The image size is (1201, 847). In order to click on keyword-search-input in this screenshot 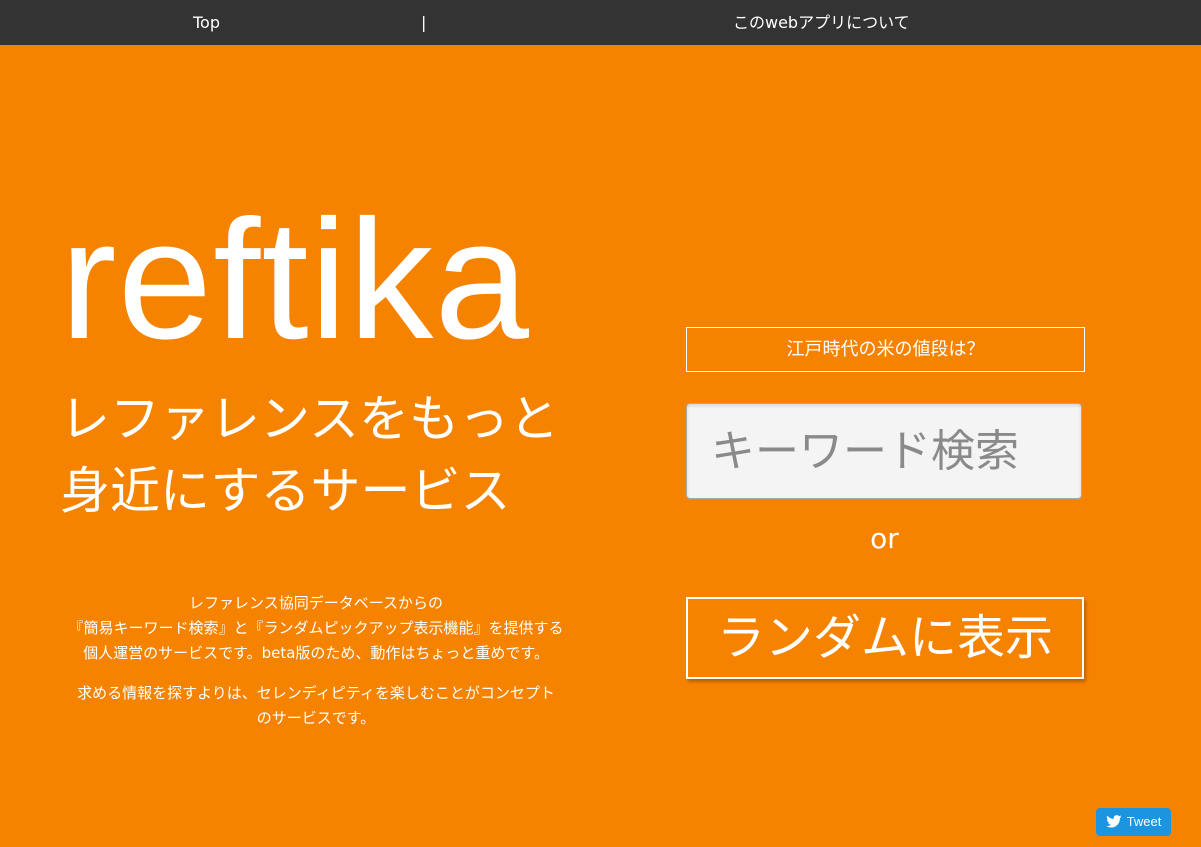, I will do `click(884, 451)`.